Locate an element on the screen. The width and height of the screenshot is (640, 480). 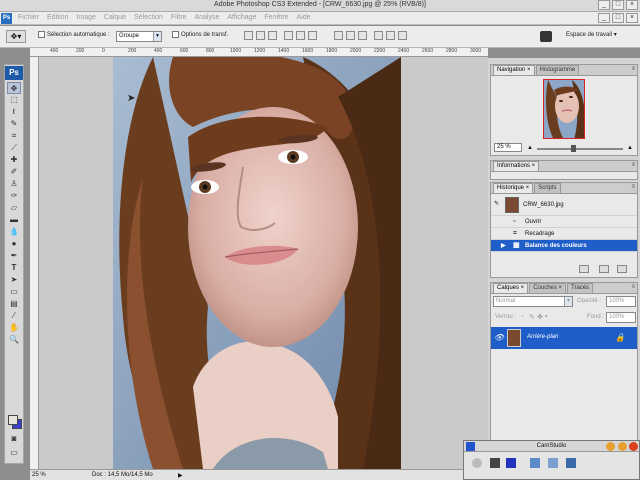
move-tool-icon: ✥ is located at coordinates (14, 88).